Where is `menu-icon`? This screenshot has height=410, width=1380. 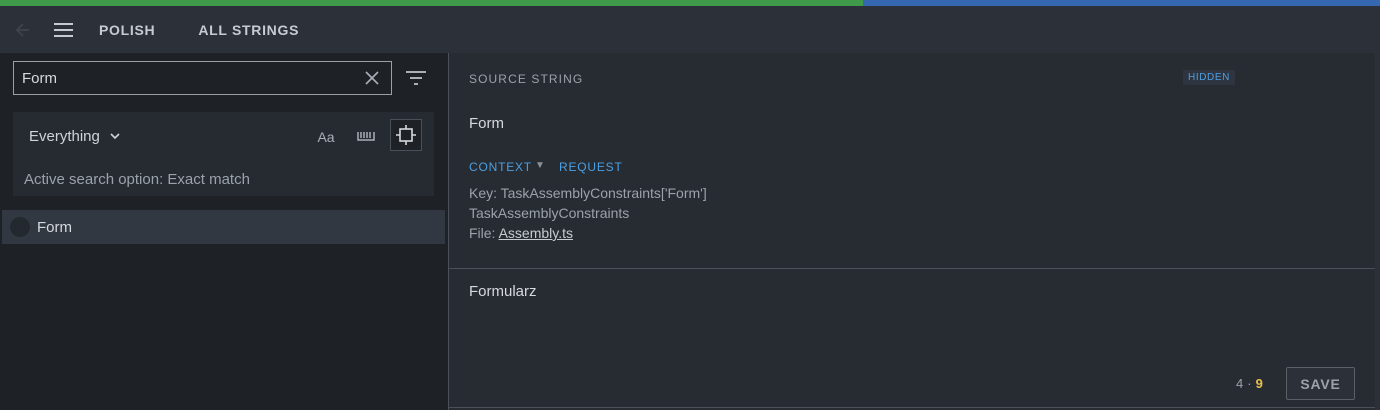
menu-icon is located at coordinates (65, 29).